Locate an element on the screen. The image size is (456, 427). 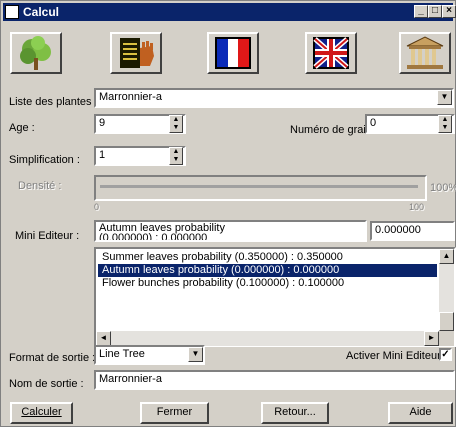
mini-editor-number-value: 0.000000 is located at coordinates (398, 230).